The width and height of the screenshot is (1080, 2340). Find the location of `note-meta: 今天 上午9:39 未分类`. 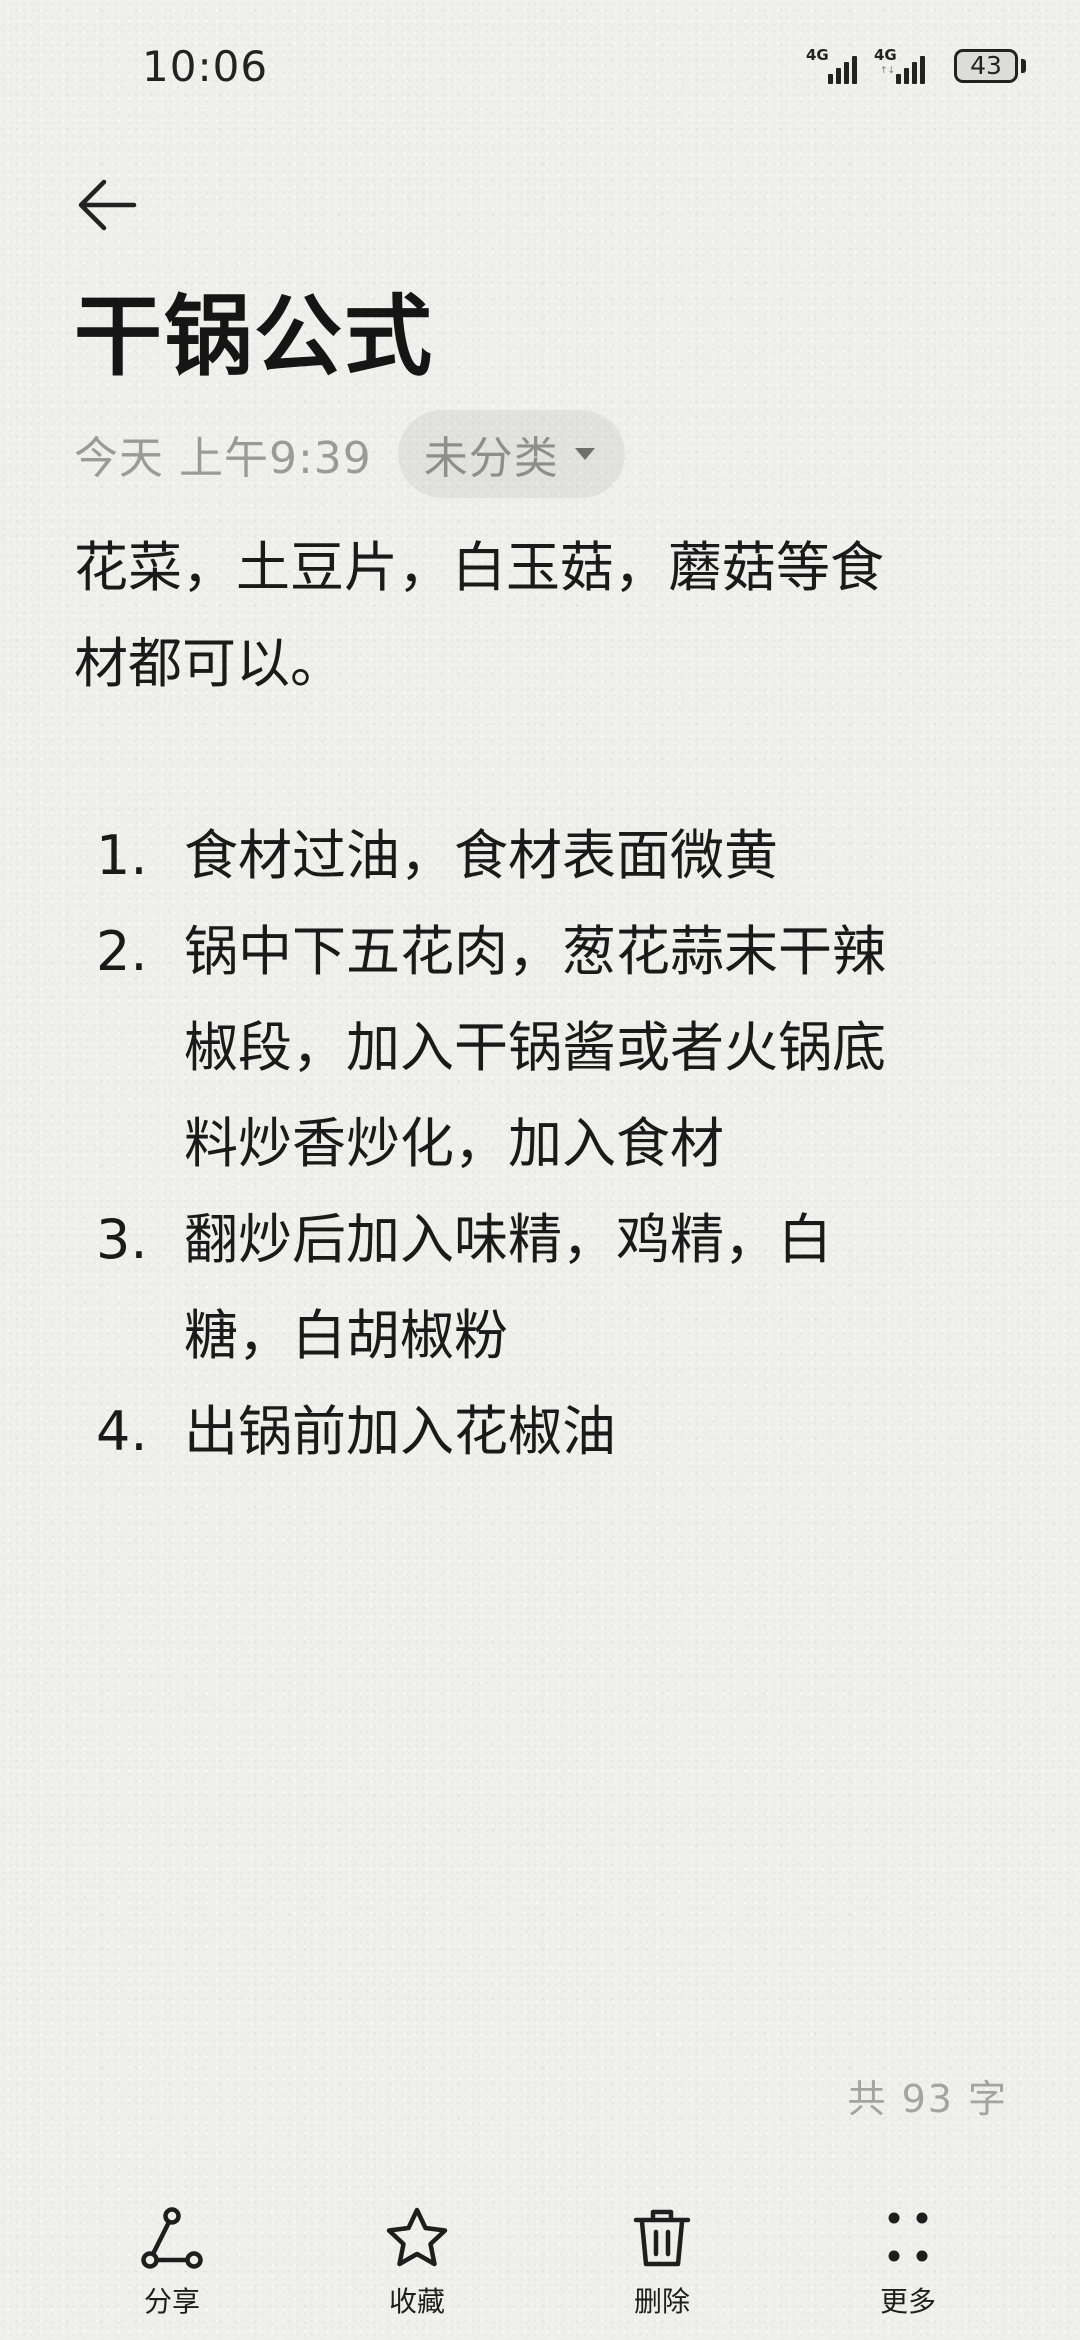

note-meta: 今天 上午9:39 未分类 is located at coordinates (349, 454).